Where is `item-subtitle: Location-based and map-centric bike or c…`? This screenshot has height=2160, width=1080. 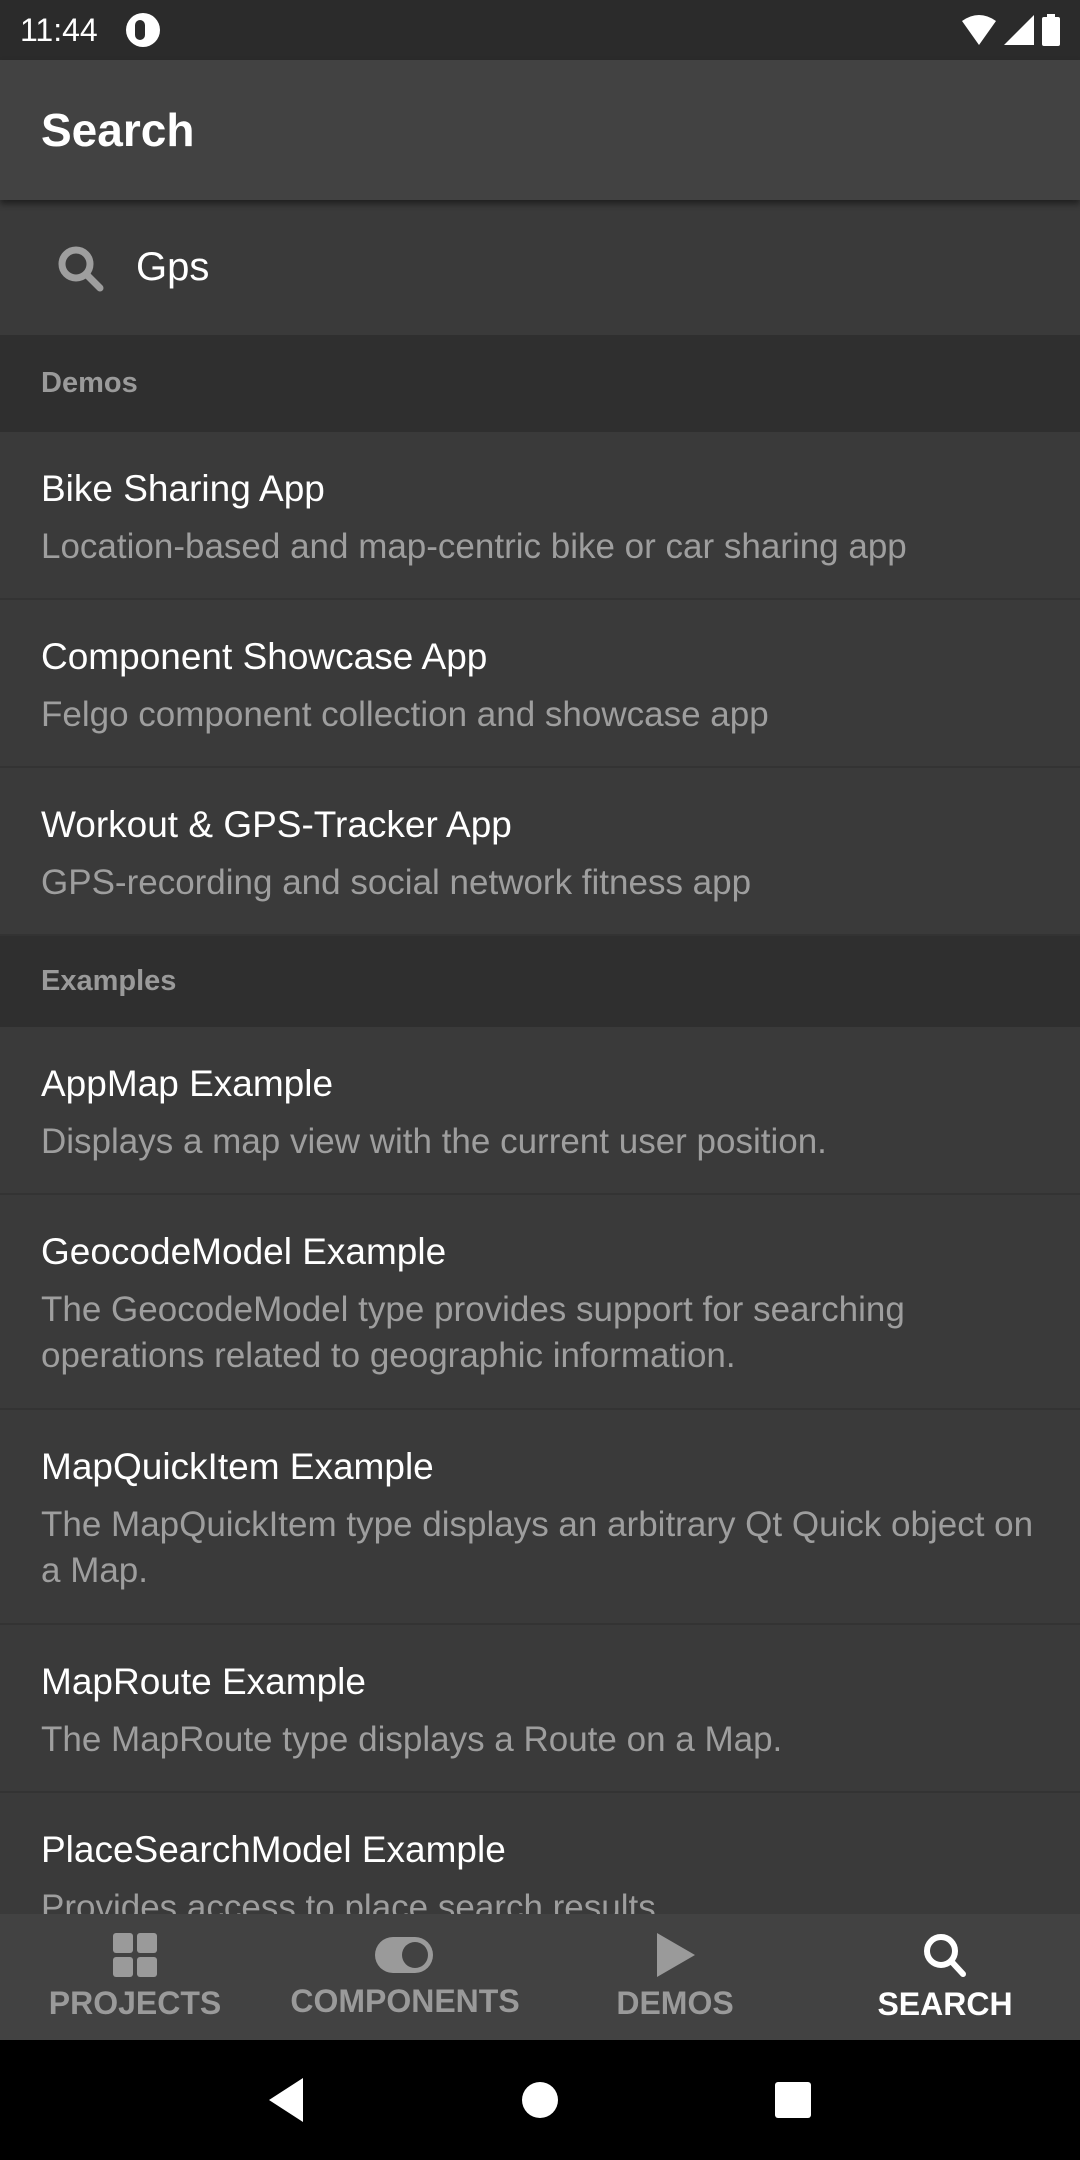
item-subtitle: Location-based and map-centric bike or c… is located at coordinates (474, 546).